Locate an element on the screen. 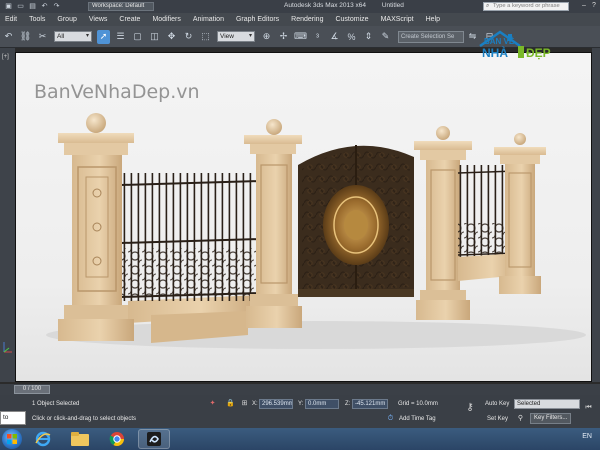 The width and height of the screenshot is (600, 450). axis-tripod-icon is located at coordinates (7, 347).